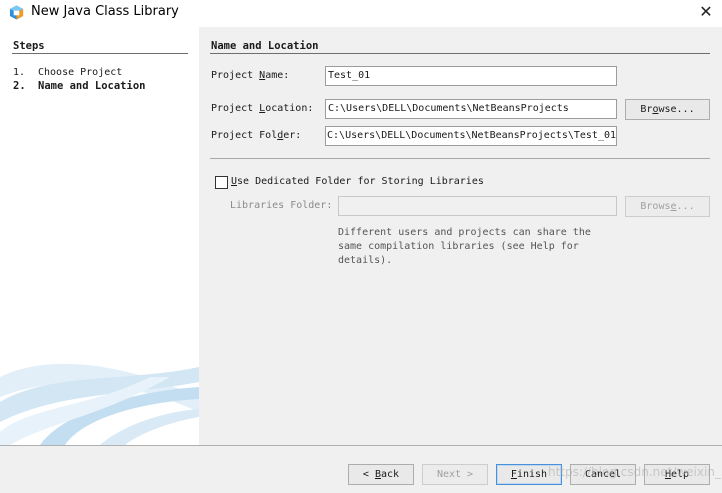 The image size is (722, 493). I want to click on dedicated-folder-checkbox, so click(221, 182).